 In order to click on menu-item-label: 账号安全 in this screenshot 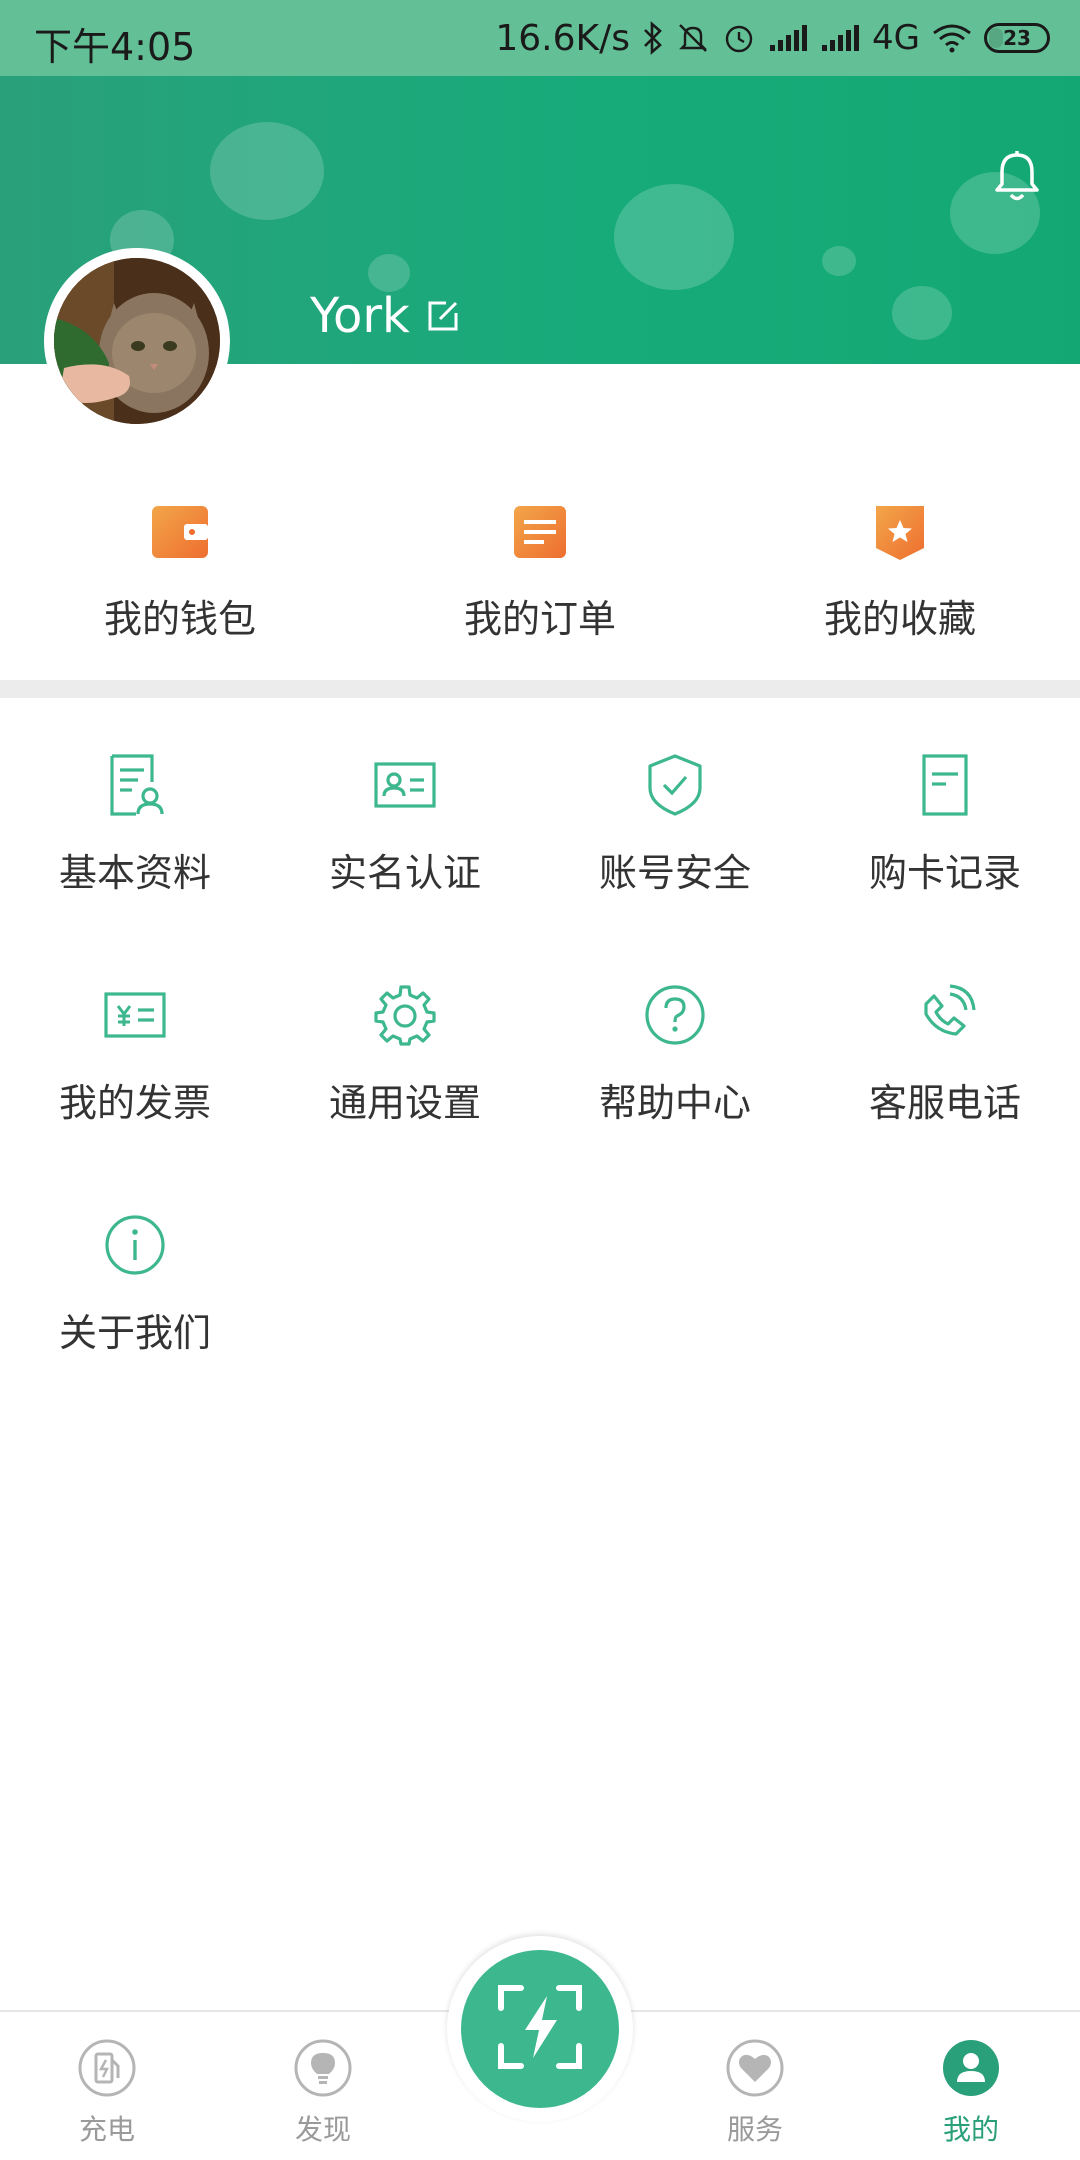, I will do `click(674, 873)`.